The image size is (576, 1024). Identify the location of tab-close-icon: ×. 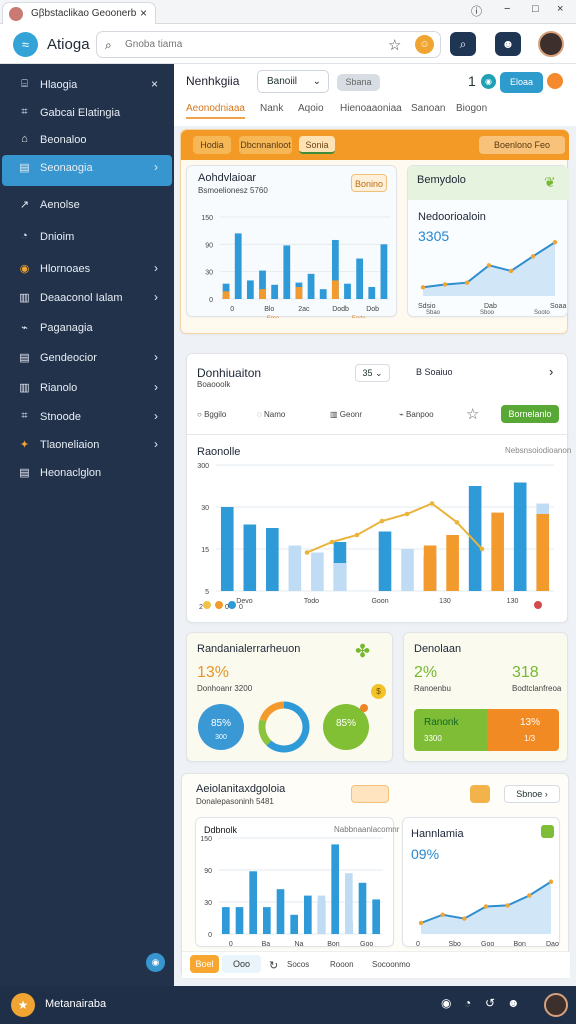
(143, 13).